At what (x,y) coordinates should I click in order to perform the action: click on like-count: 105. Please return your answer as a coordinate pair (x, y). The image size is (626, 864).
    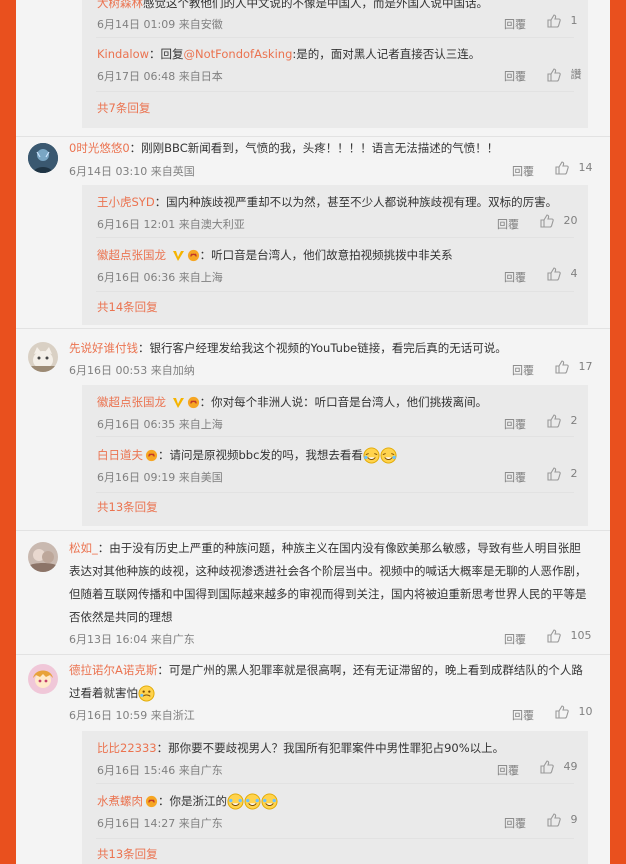
    Looking at the image, I should click on (581, 635).